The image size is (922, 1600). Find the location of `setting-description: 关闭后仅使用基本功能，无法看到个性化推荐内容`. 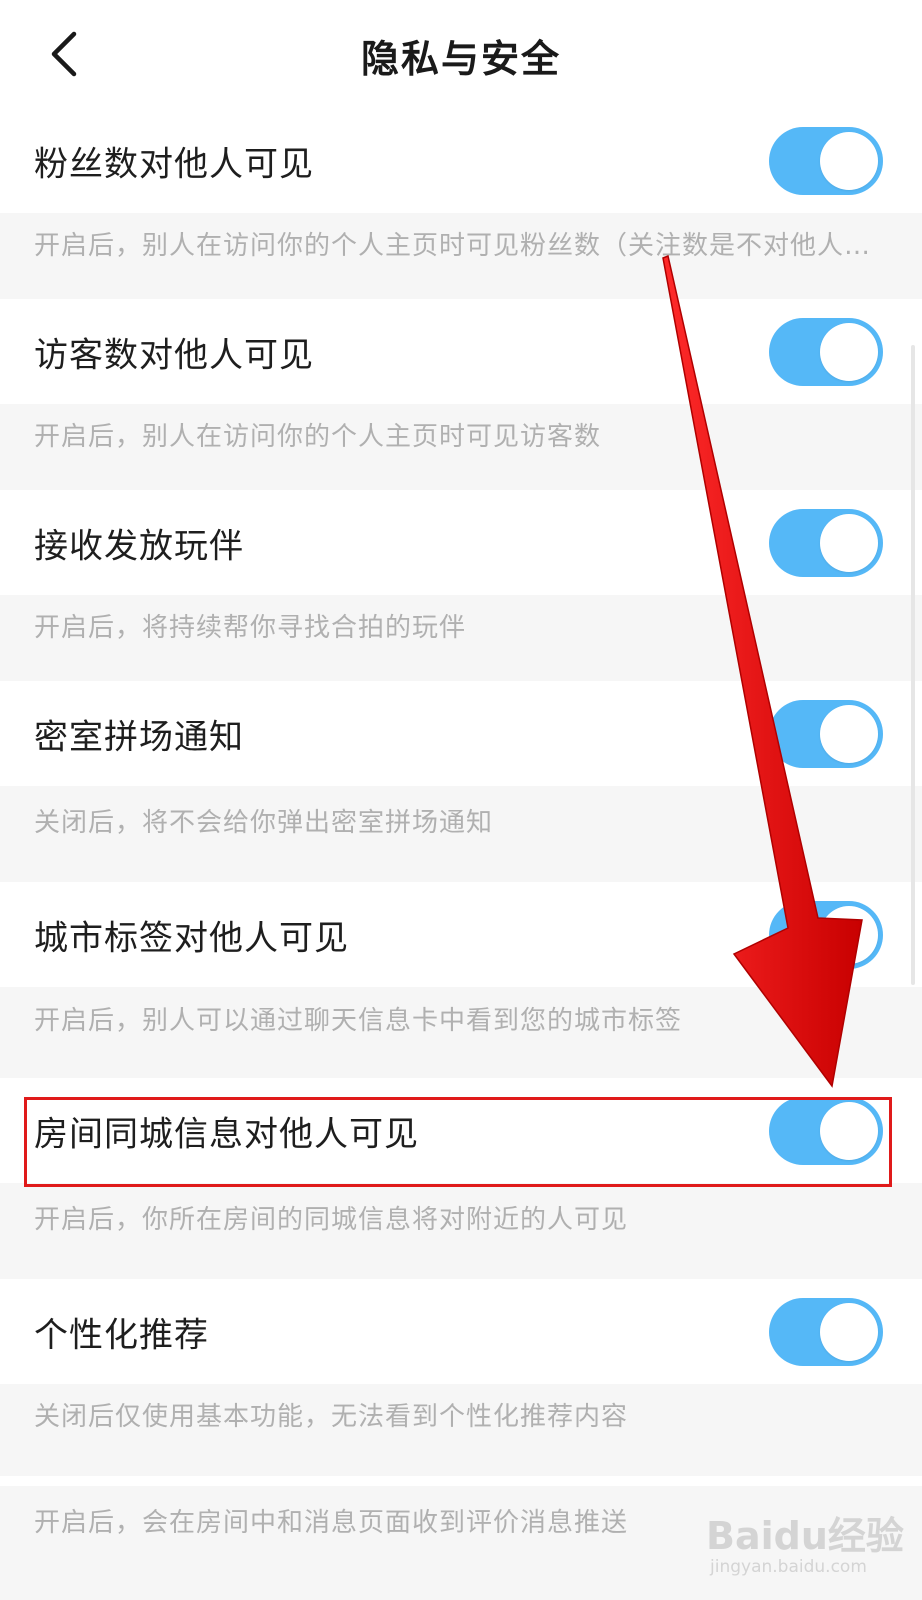

setting-description: 关闭后仅使用基本功能，无法看到个性化推荐内容 is located at coordinates (461, 1430).